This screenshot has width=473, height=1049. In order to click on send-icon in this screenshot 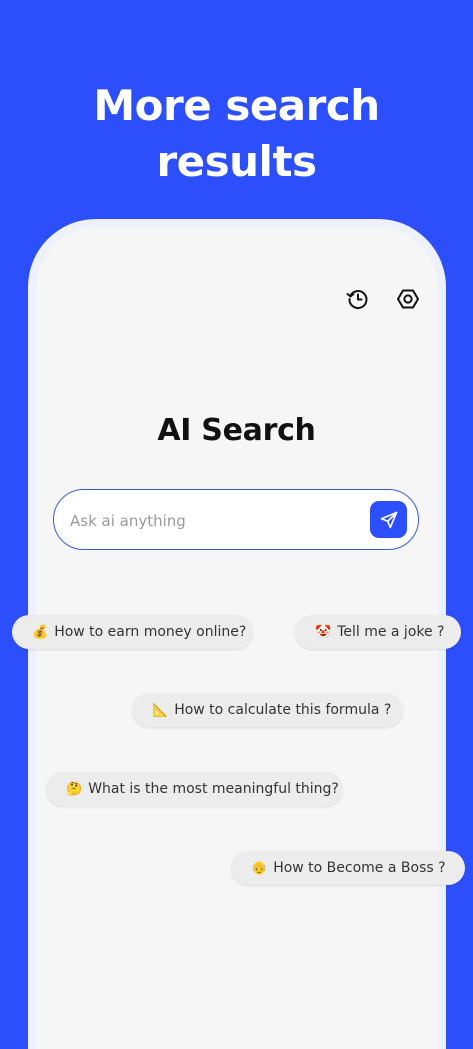, I will do `click(388, 519)`.